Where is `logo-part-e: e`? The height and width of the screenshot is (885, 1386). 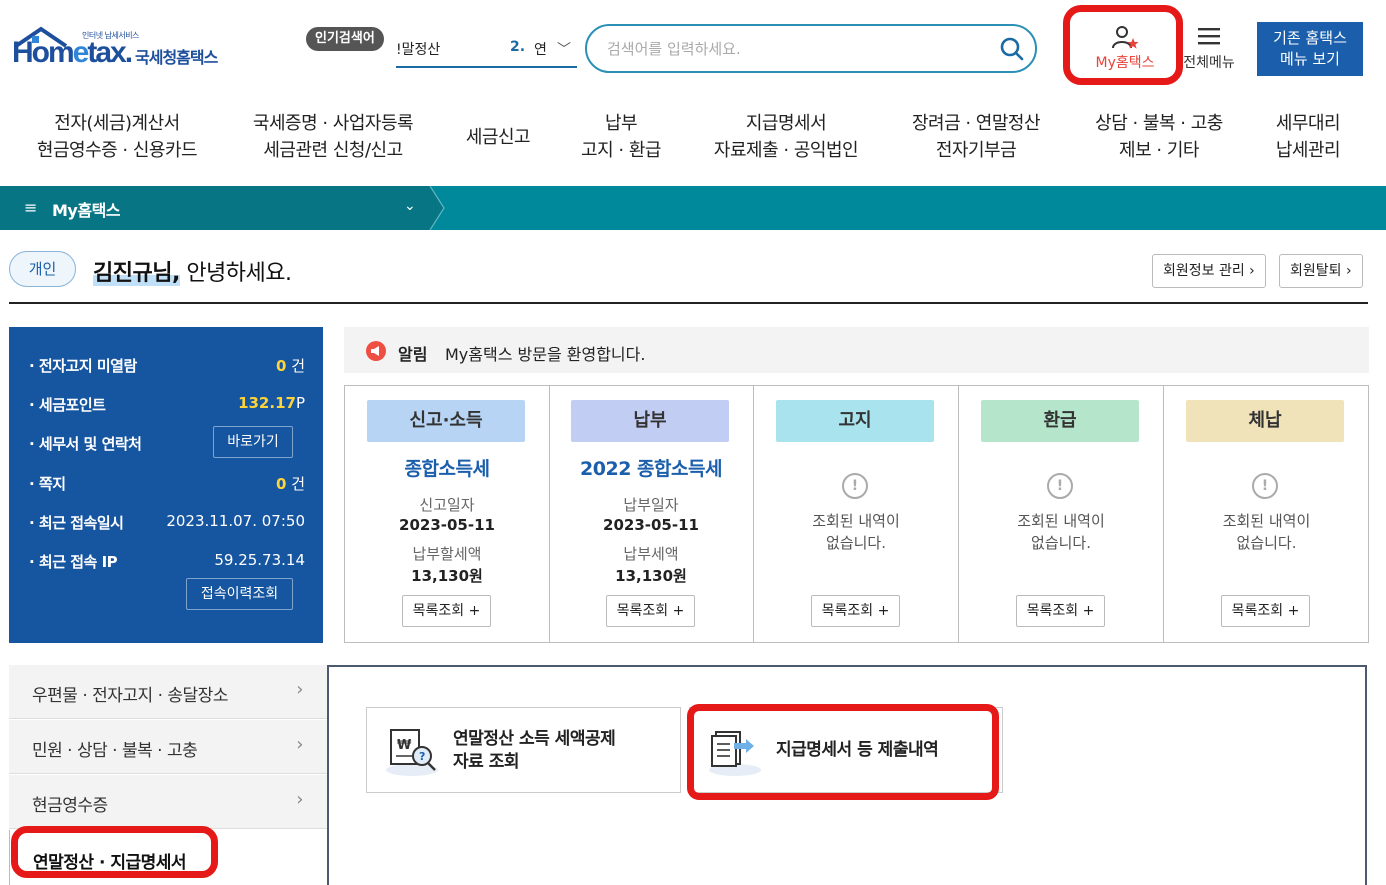
logo-part-e: e is located at coordinates (81, 52).